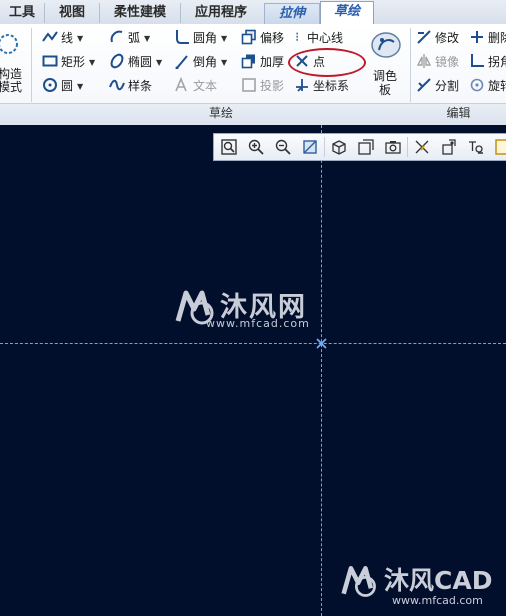  What do you see at coordinates (447, 86) in the screenshot?
I see `divide-tool-label: 分割` at bounding box center [447, 86].